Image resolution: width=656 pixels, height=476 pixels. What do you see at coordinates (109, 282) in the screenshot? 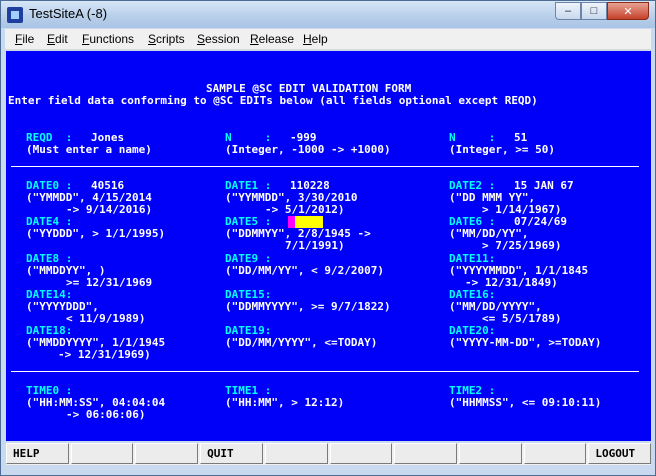
I see `date8-hint-cont: >= 12/31/1969` at bounding box center [109, 282].